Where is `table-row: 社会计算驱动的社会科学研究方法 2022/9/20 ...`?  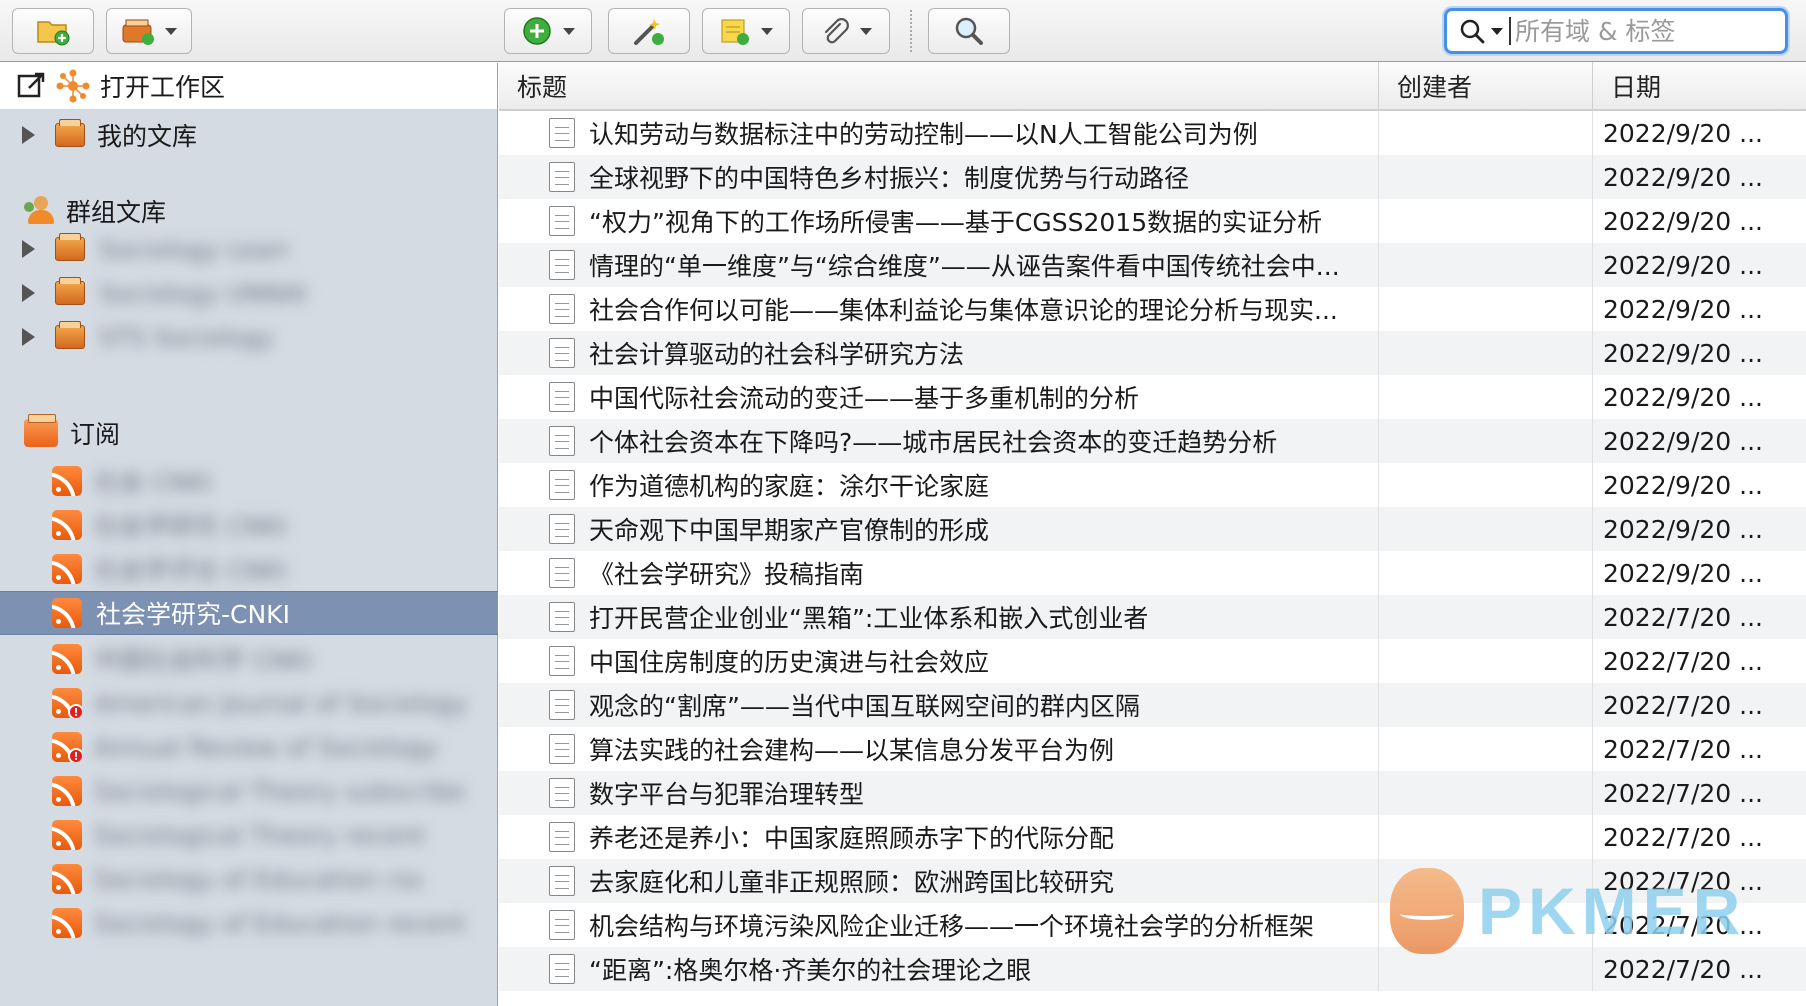
table-row: 社会计算驱动的社会科学研究方法 2022/9/20 ... is located at coordinates (1152, 353).